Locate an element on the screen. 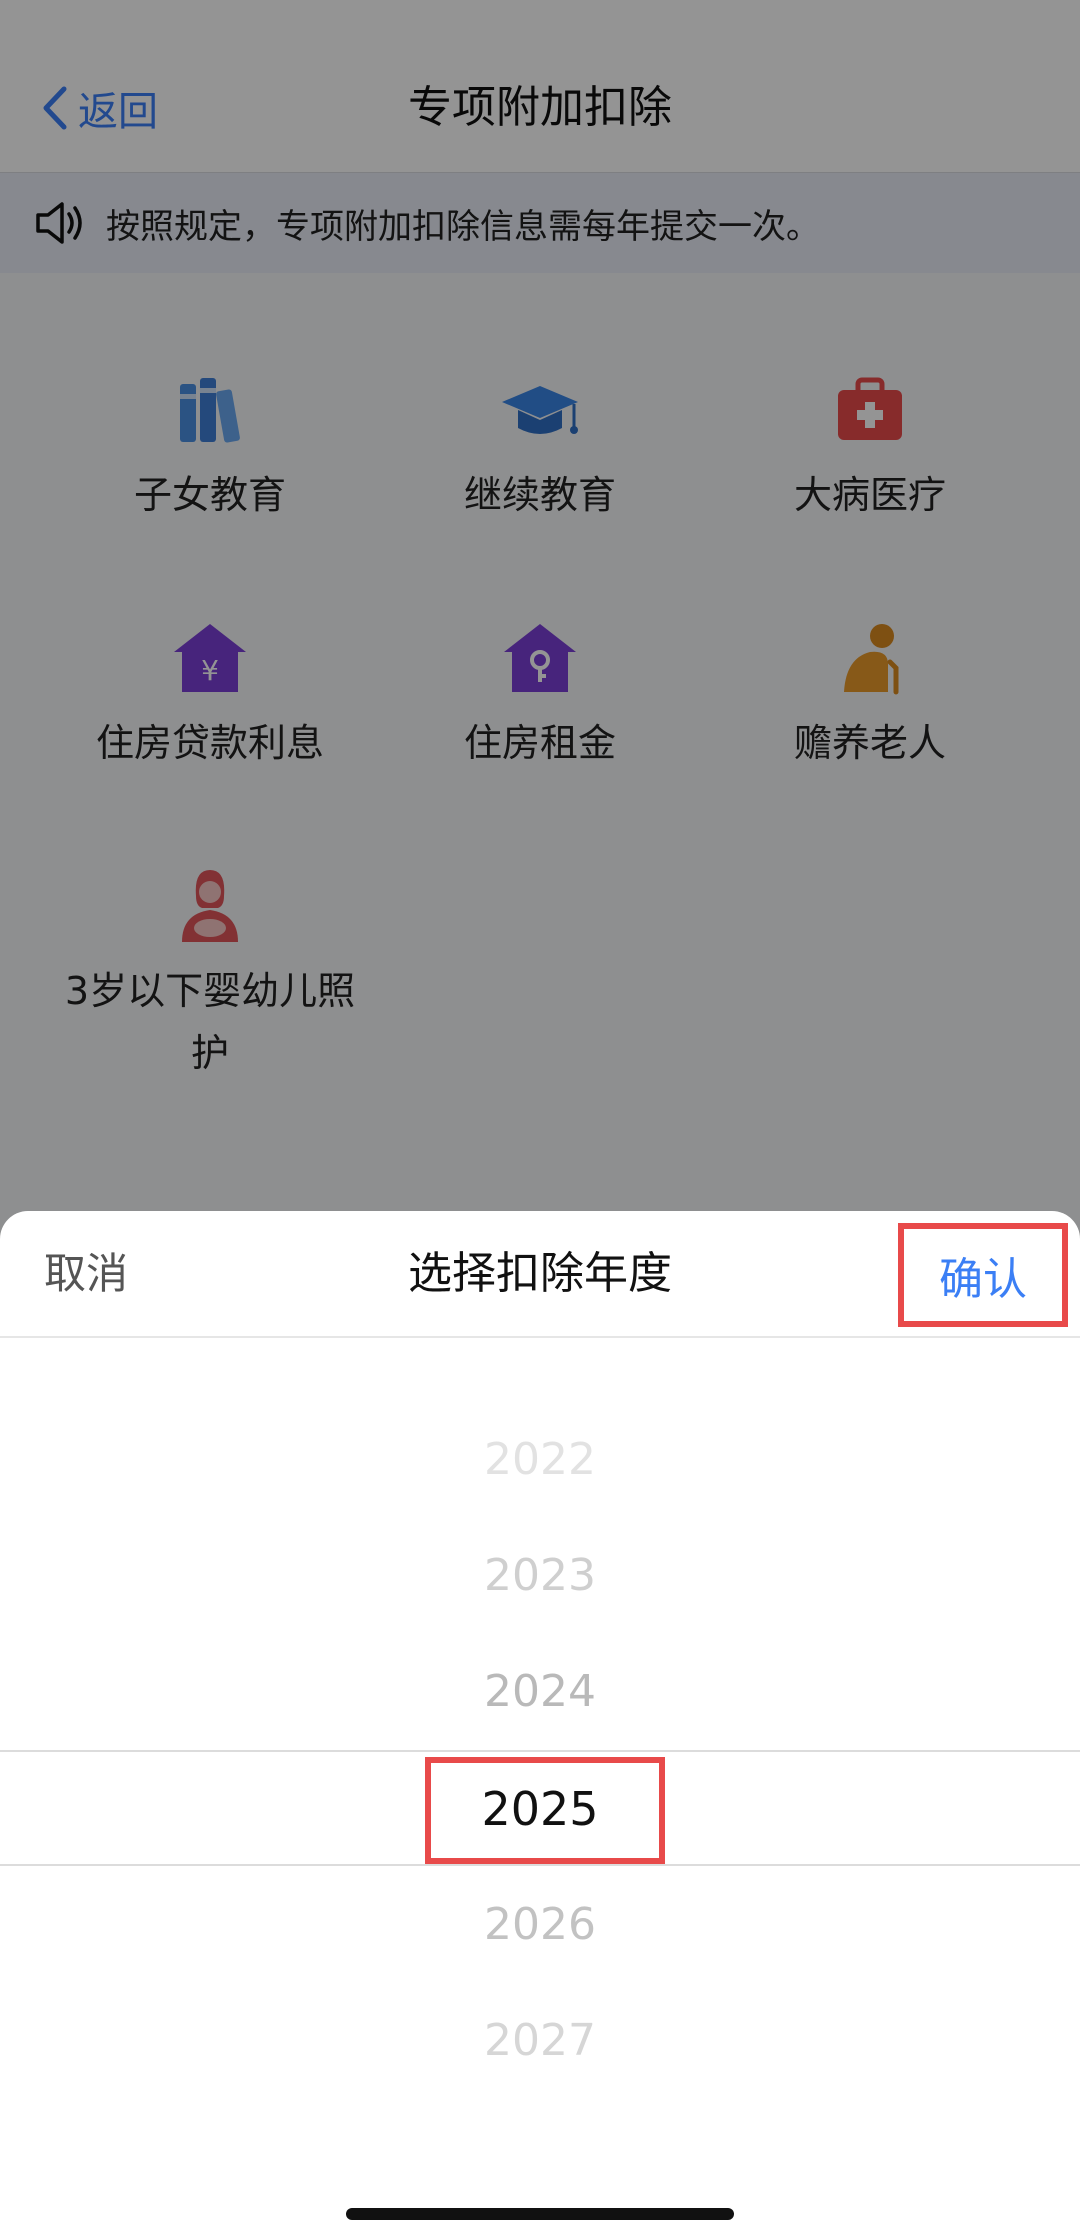 The width and height of the screenshot is (1080, 2224). home-indicator is located at coordinates (540, 2214).